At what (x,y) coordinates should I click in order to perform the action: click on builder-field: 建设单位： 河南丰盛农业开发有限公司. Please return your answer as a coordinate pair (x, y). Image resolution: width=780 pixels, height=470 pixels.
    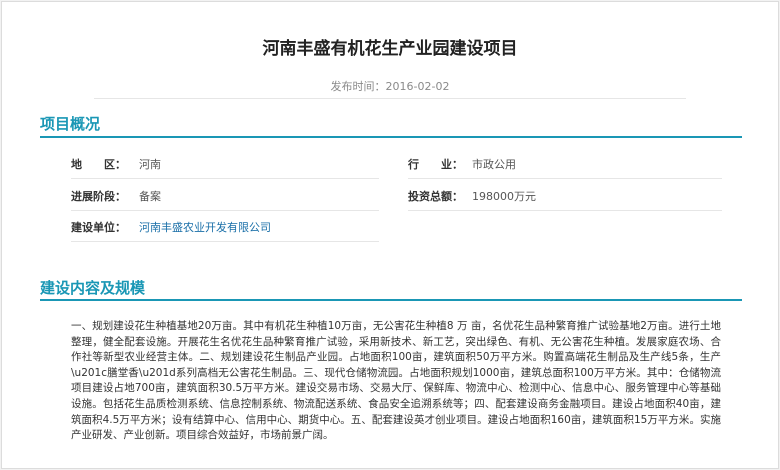
    Looking at the image, I should click on (225, 230).